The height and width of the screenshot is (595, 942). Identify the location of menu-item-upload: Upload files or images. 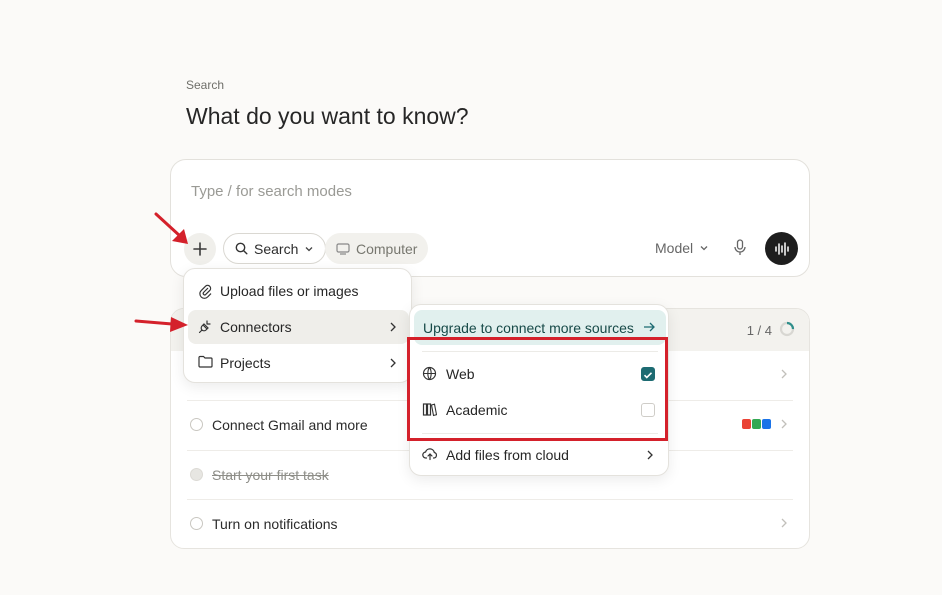
(298, 291).